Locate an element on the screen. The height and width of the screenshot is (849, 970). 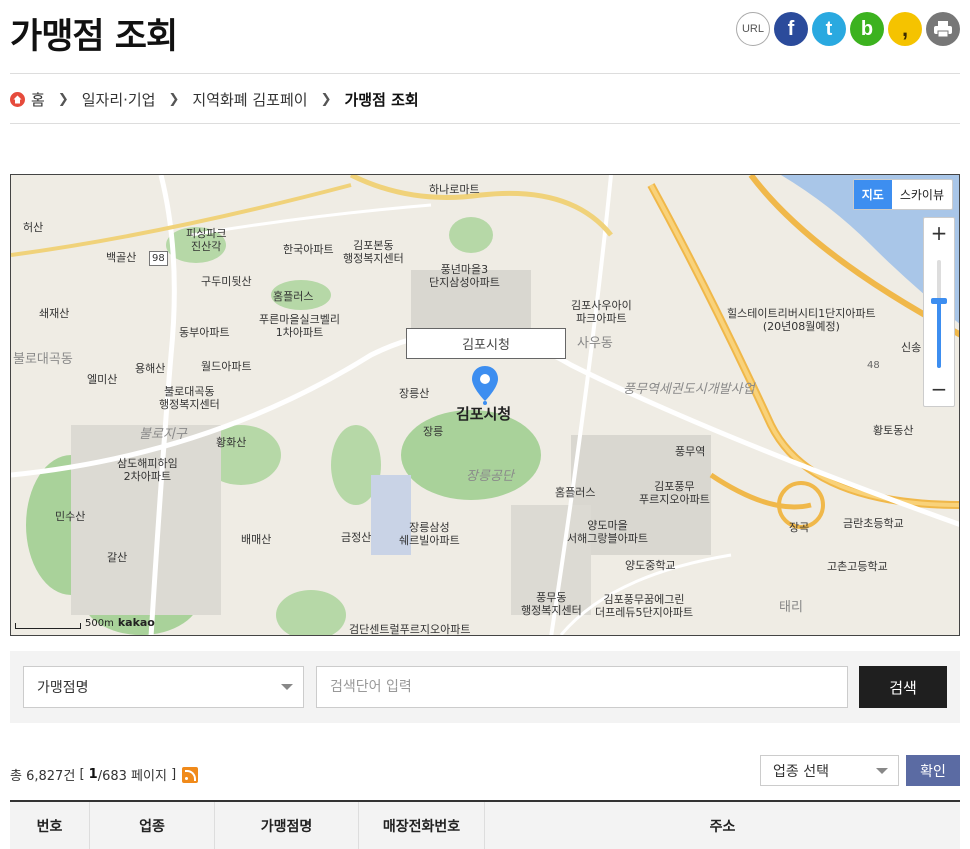
map-label: 갈산 is located at coordinates (117, 557).